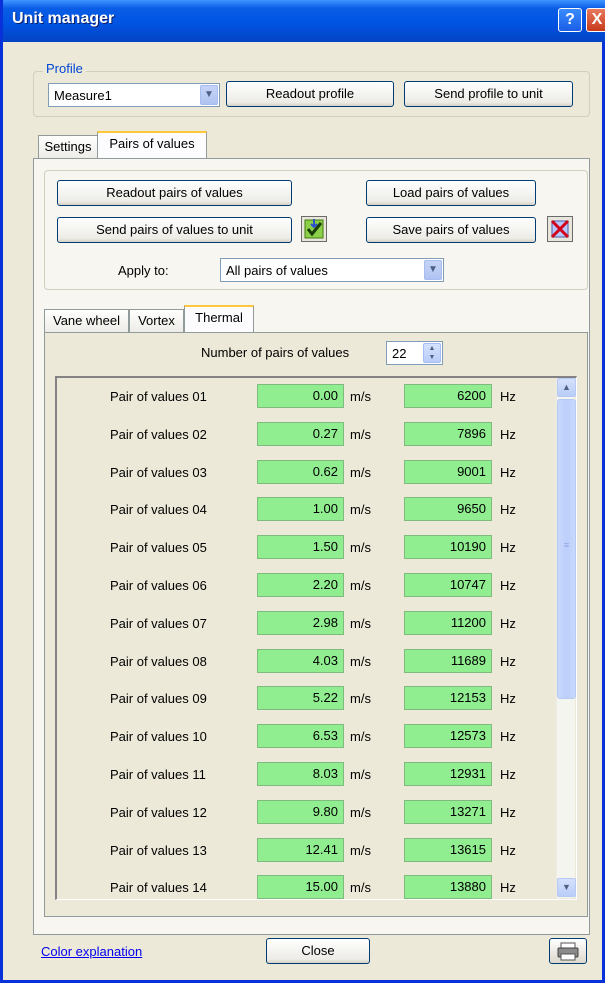  What do you see at coordinates (488, 94) in the screenshot?
I see `send-profile-button: Send profile to unit` at bounding box center [488, 94].